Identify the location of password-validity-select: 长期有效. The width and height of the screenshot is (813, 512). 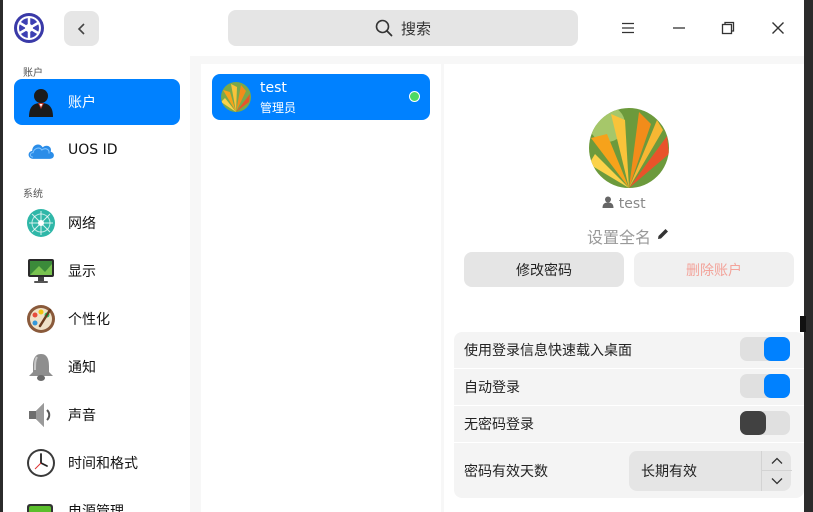
(710, 471).